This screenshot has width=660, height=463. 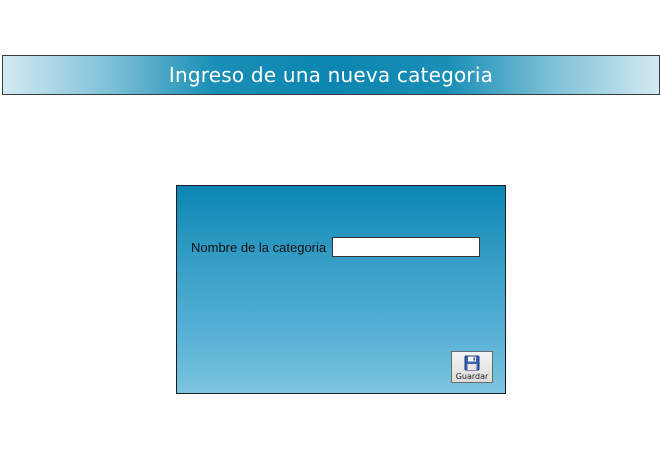 I want to click on title-bar: Ingreso de una nueva categoria, so click(x=331, y=75).